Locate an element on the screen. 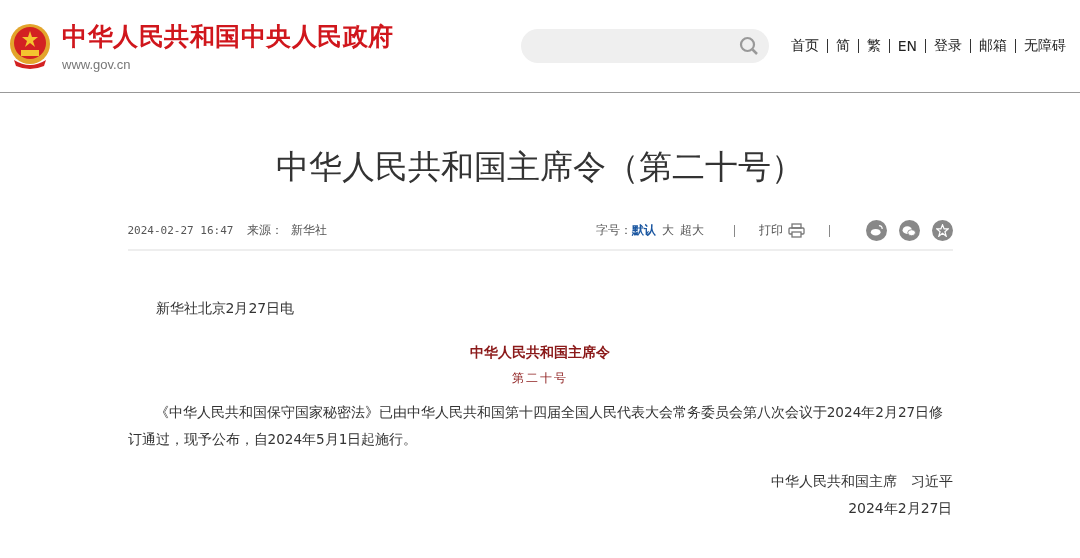  font-size-option: 超大 is located at coordinates (691, 230).